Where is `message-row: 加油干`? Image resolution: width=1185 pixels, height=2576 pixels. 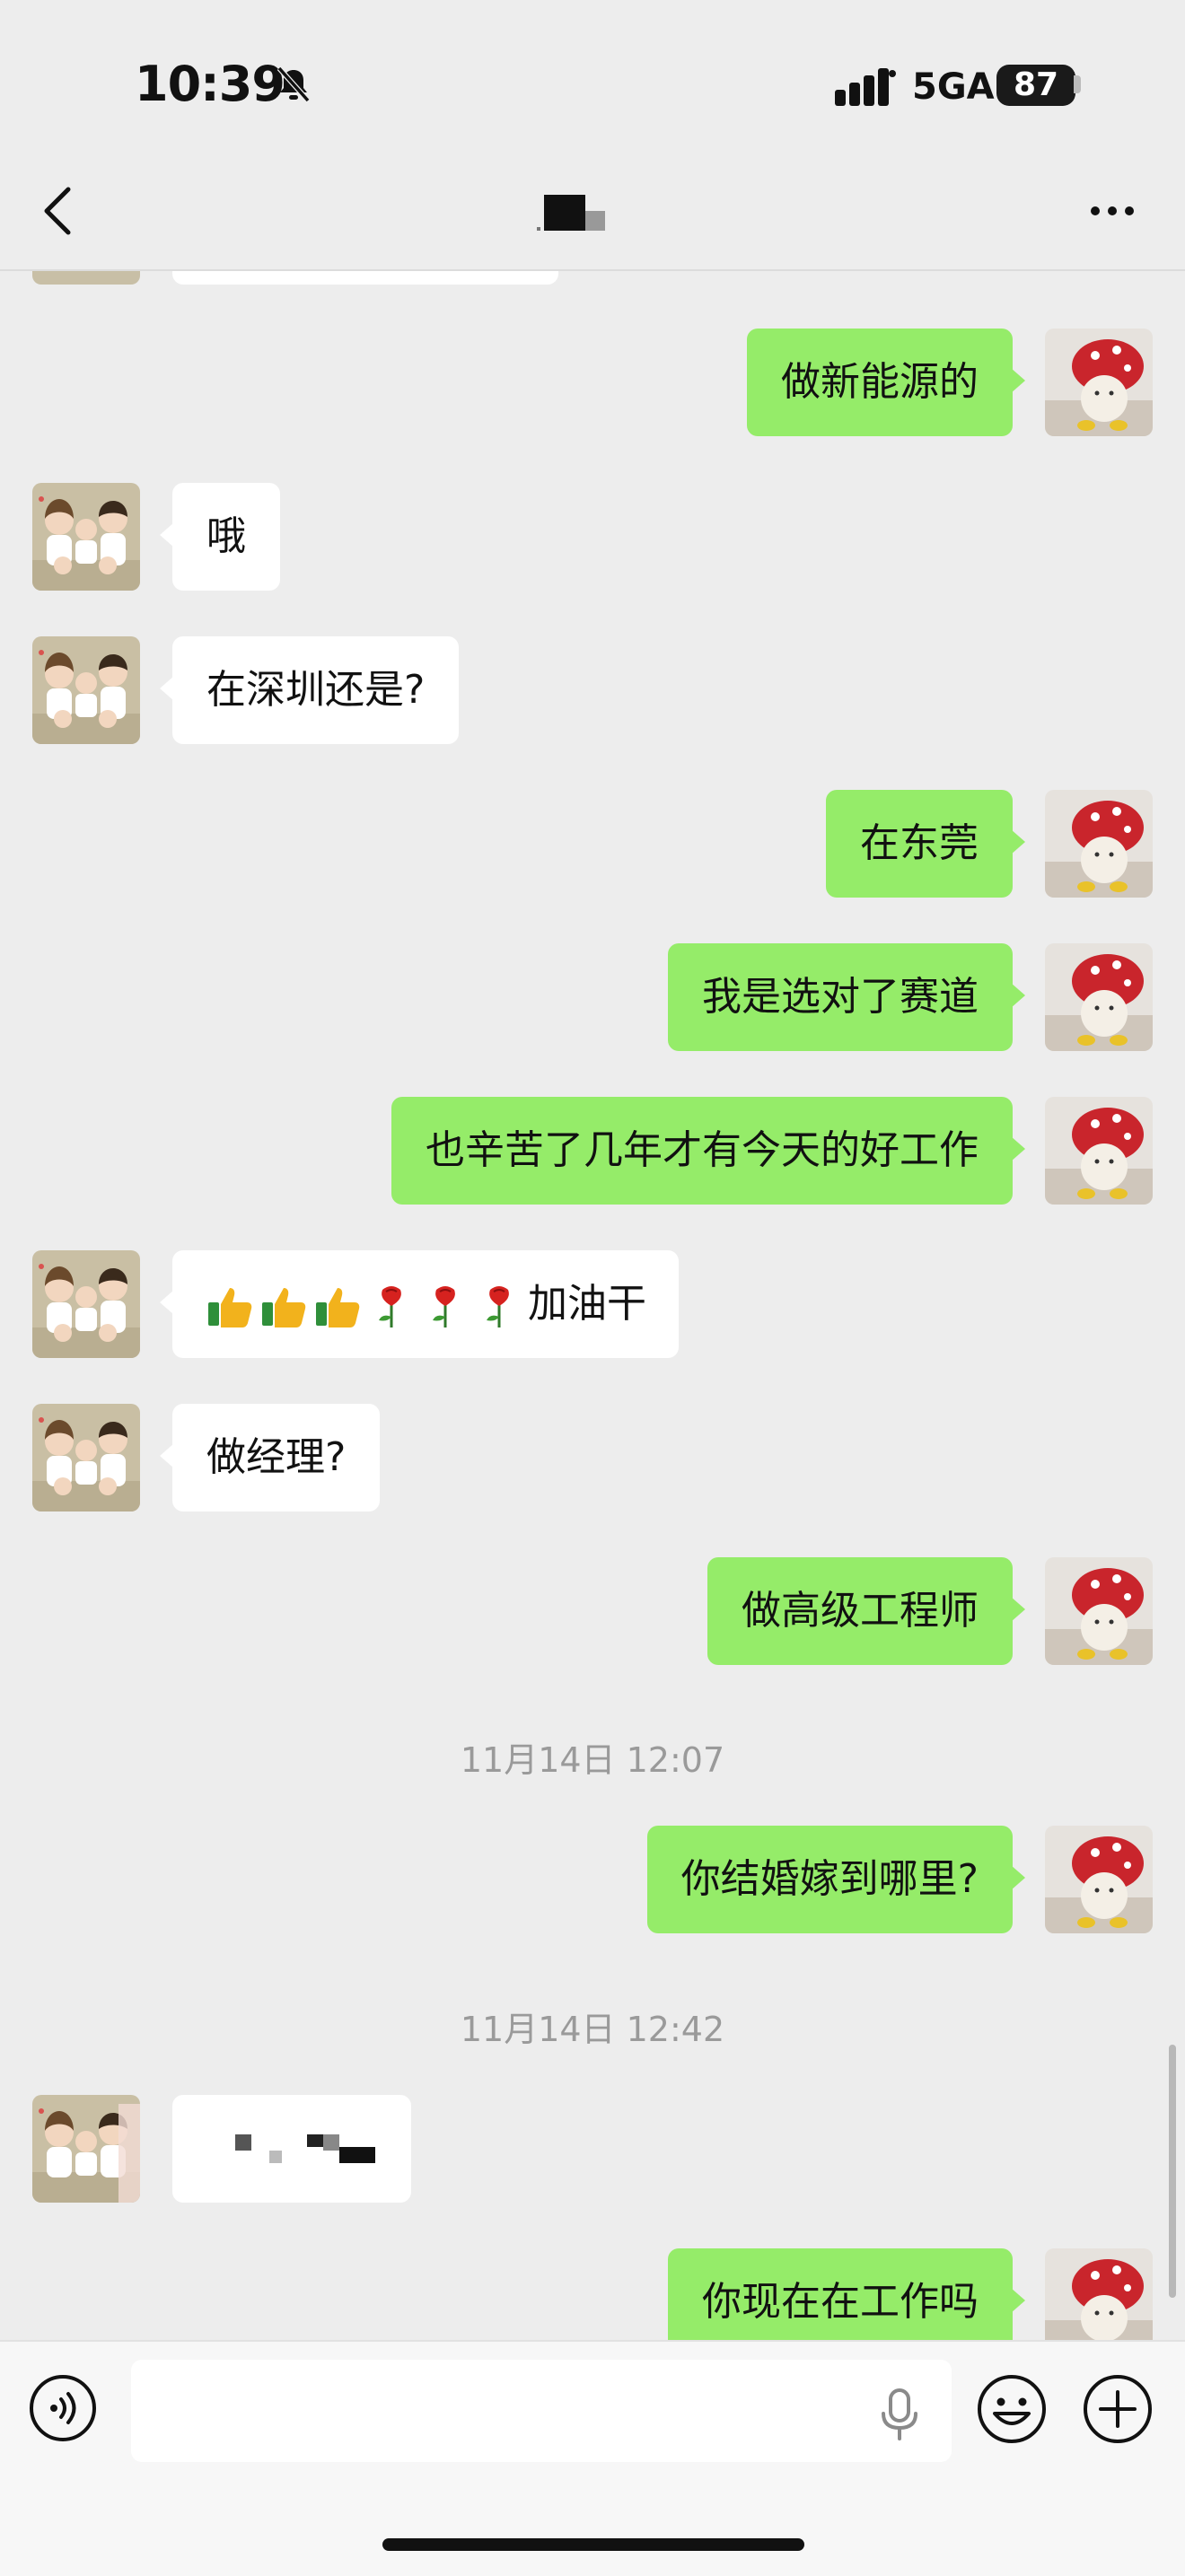 message-row: 加油干 is located at coordinates (592, 1304).